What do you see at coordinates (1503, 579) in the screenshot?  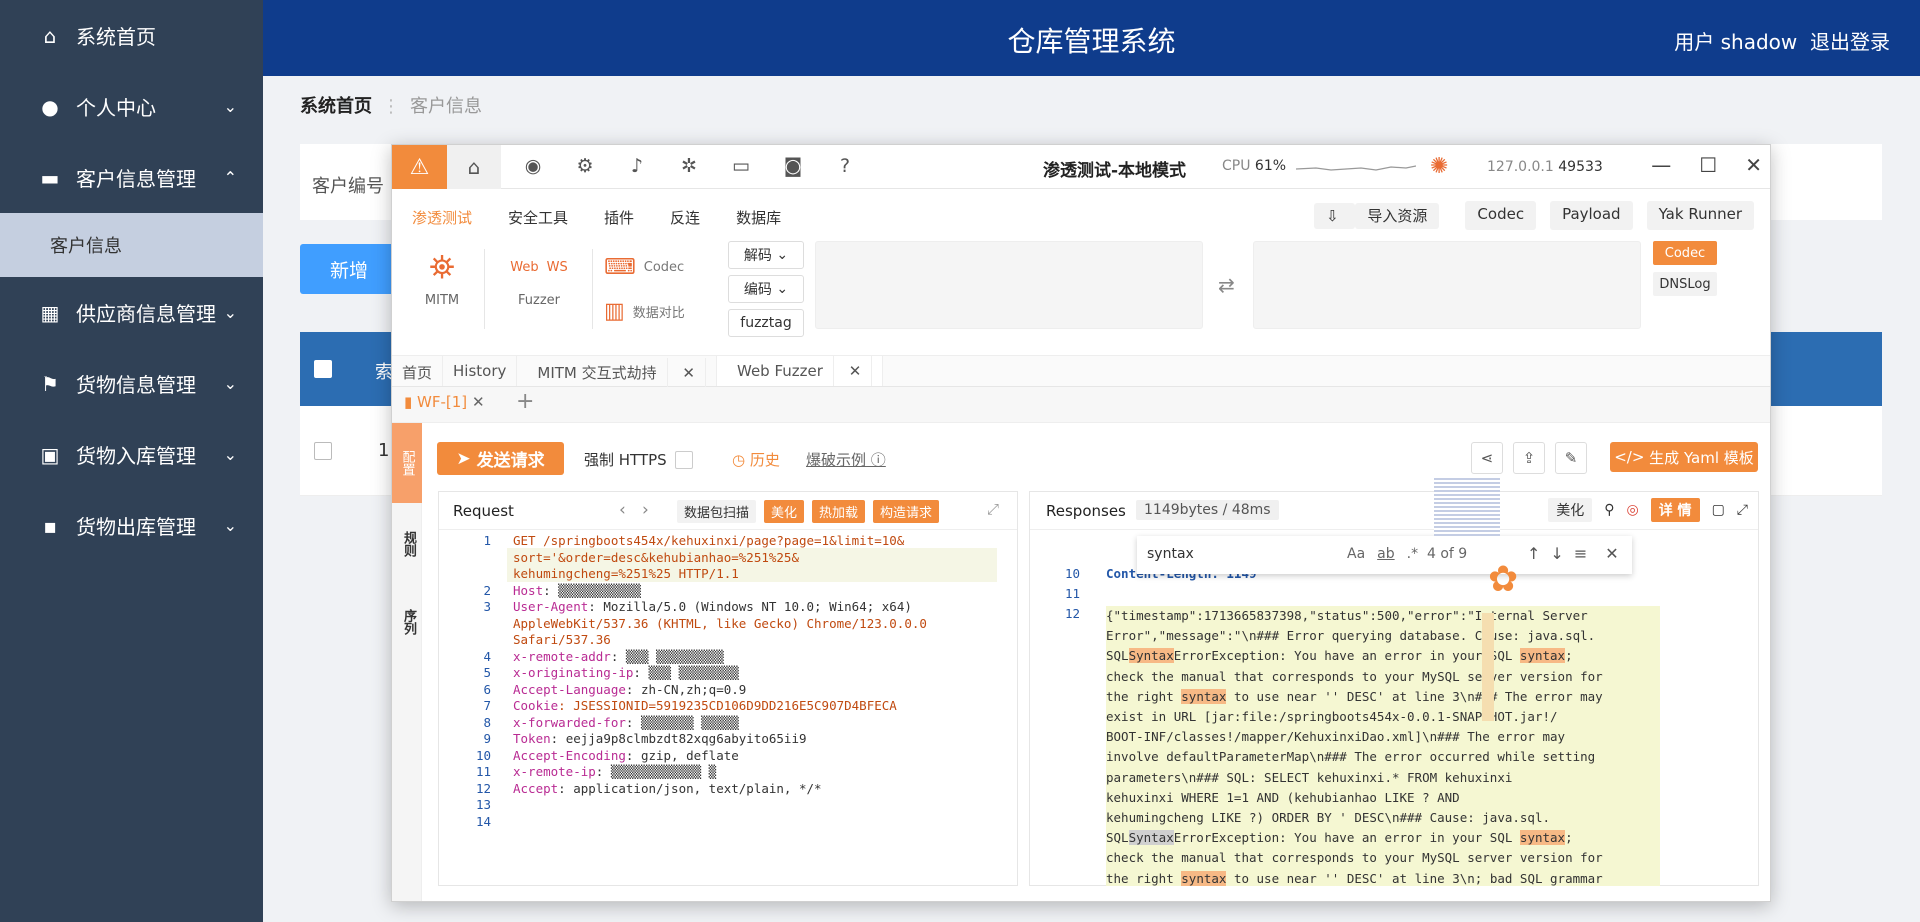 I see `mascot-icon: ✿` at bounding box center [1503, 579].